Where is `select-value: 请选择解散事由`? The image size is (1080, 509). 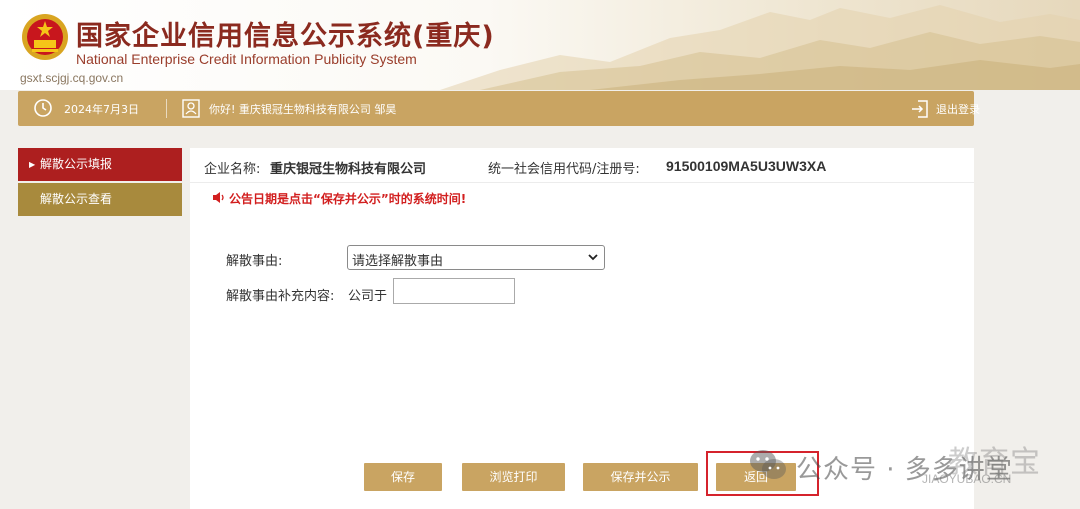
select-value: 请选择解散事由 is located at coordinates (398, 261).